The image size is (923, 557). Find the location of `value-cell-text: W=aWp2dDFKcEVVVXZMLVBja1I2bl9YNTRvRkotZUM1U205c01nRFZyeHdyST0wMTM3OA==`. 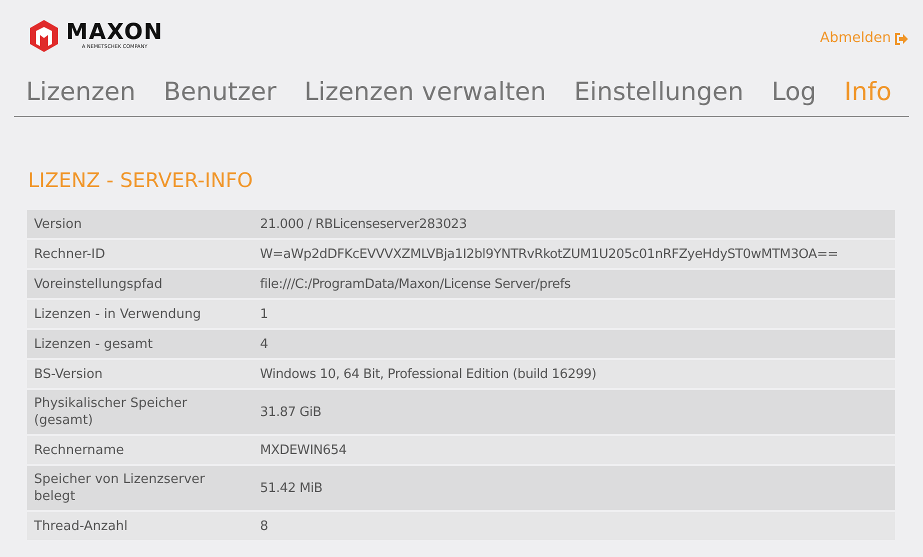

value-cell-text: W=aWp2dDFKcEVVVXZMLVBja1I2bl9YNTRvRkotZUM1U205c01nRFZyeHdyST0wMTM3OA== is located at coordinates (548, 254).